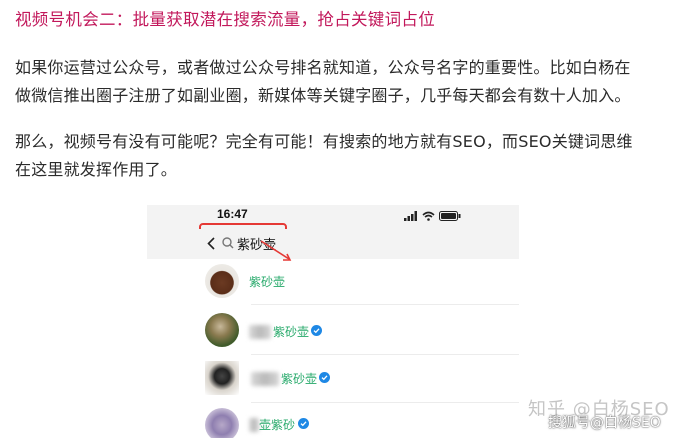  Describe the element at coordinates (604, 423) in the screenshot. I see `sohu-watermark: 搜狐号@白杨SEO` at that location.